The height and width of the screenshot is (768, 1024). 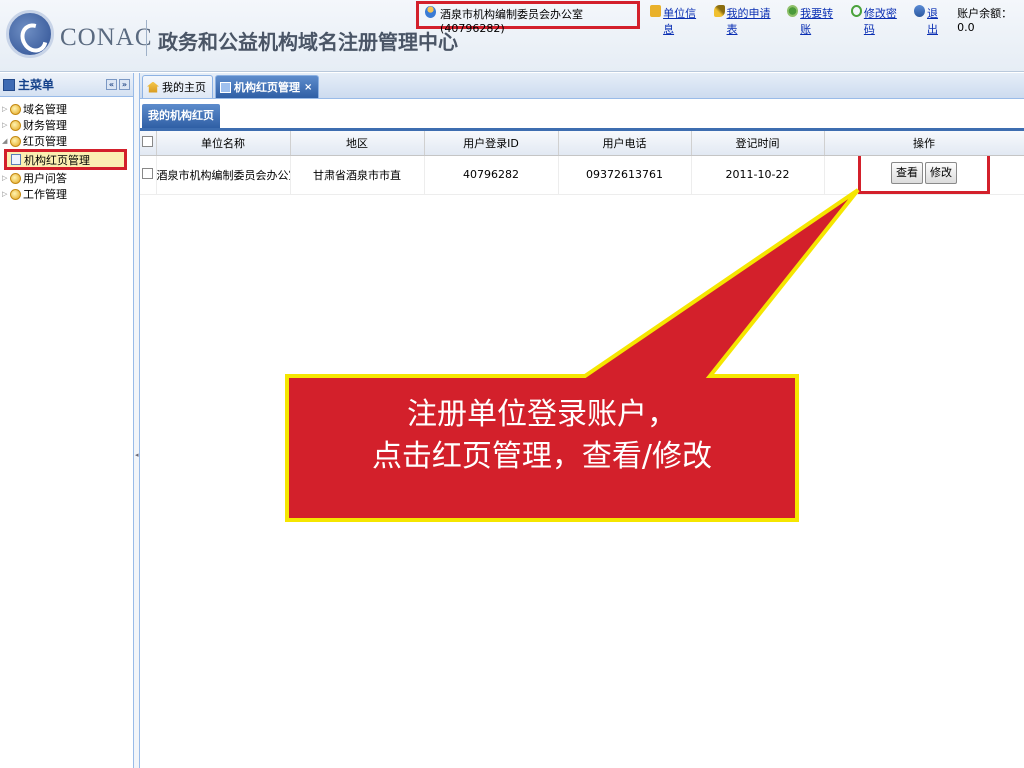 What do you see at coordinates (9, 84) in the screenshot?
I see `menu-icon` at bounding box center [9, 84].